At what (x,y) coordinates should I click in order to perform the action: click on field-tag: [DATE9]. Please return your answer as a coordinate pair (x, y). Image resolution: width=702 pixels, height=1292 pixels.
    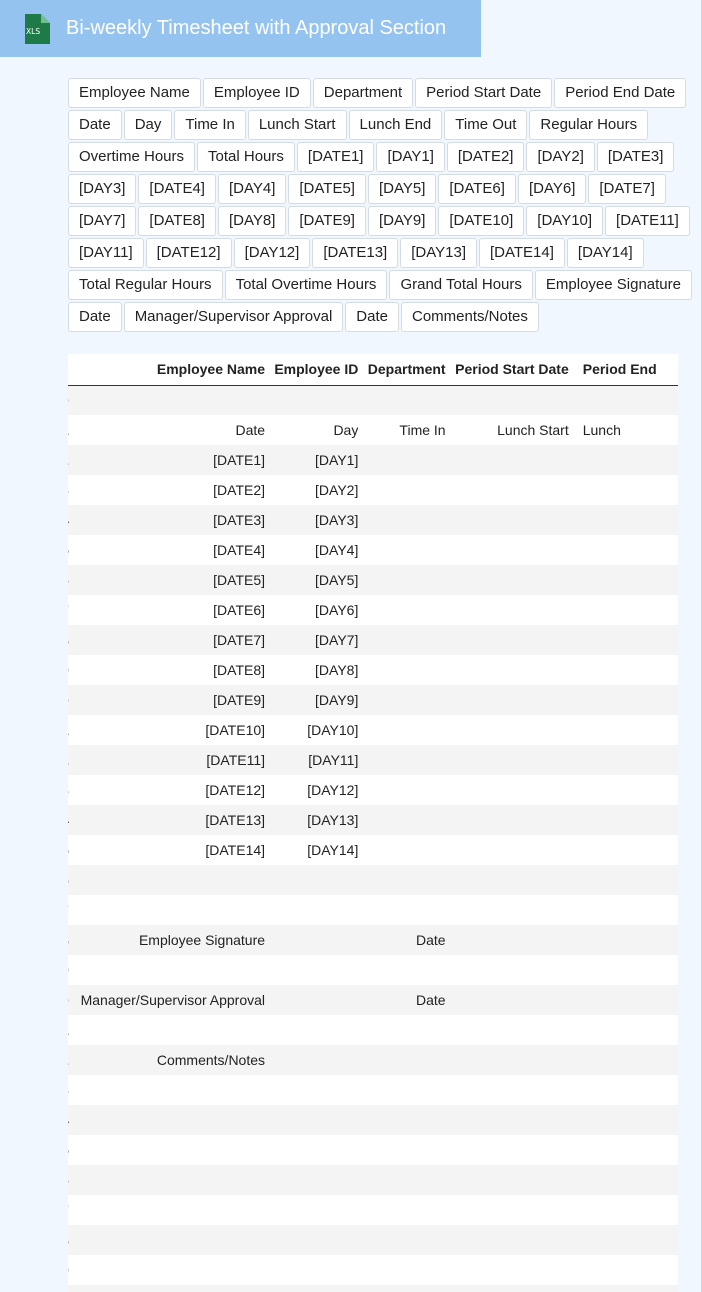
    Looking at the image, I should click on (327, 221).